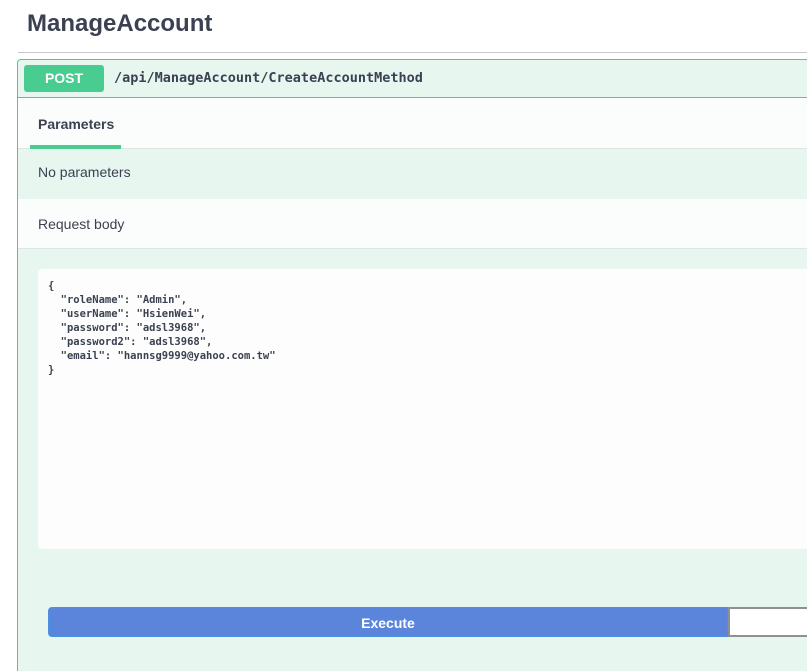 The width and height of the screenshot is (807, 671). I want to click on request-body-label: Request body, so click(81, 224).